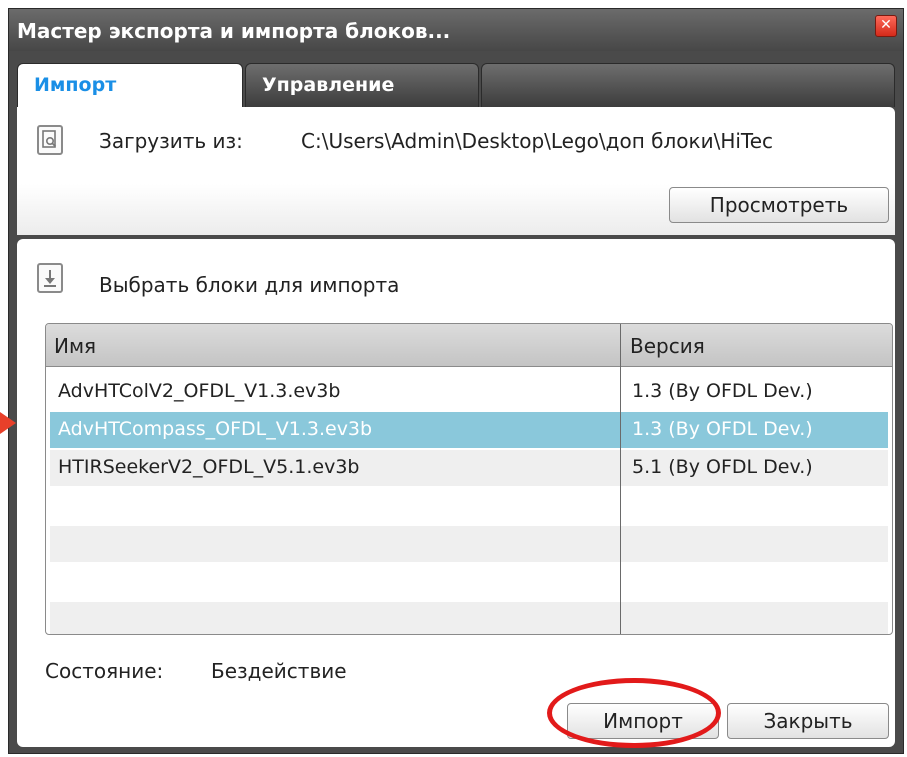  What do you see at coordinates (456, 30) in the screenshot?
I see `title-bar: Мастер экспорта и импорта блоков... ✕` at bounding box center [456, 30].